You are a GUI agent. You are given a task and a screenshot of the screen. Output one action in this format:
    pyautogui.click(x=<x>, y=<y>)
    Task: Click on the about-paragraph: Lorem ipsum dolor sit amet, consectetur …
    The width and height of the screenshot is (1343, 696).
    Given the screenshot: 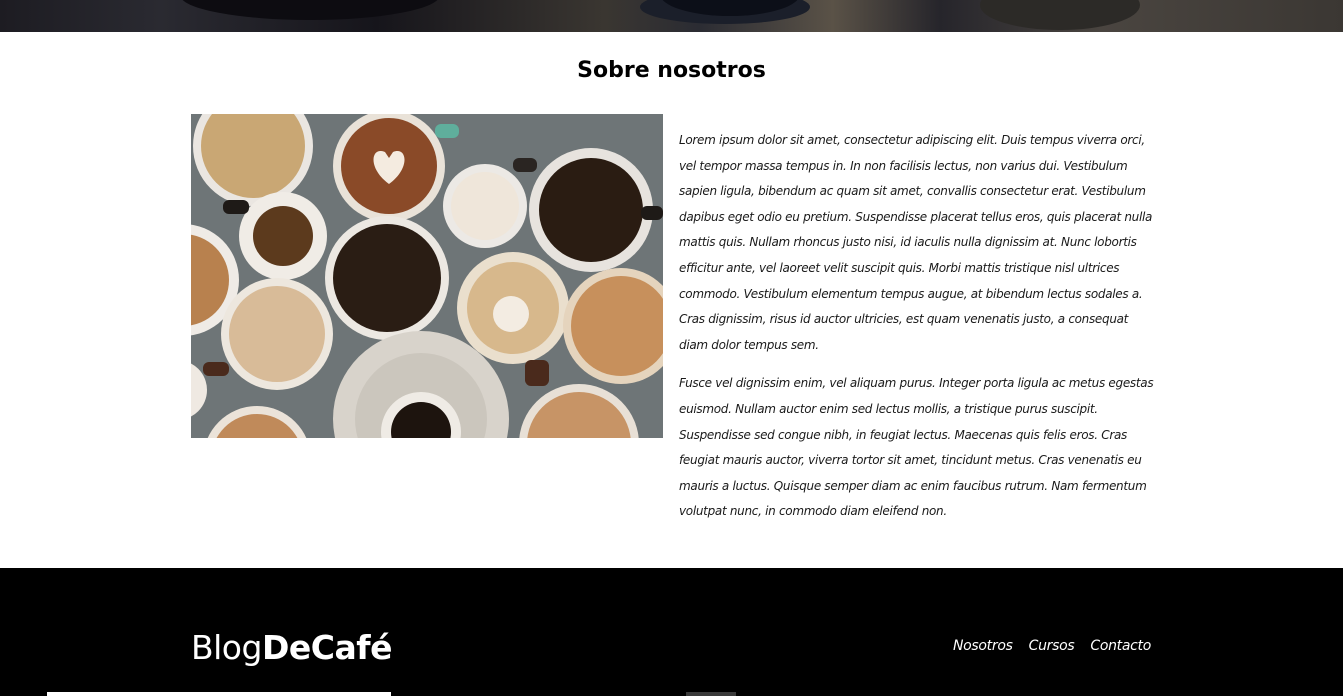 What is the action you would take?
    pyautogui.click(x=916, y=242)
    